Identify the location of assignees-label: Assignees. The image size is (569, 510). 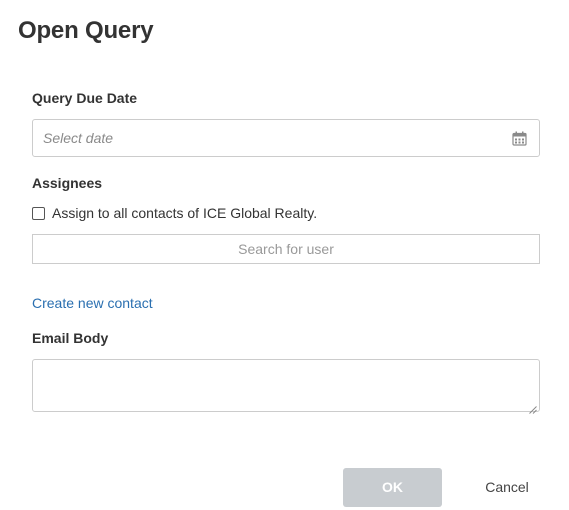
(67, 183).